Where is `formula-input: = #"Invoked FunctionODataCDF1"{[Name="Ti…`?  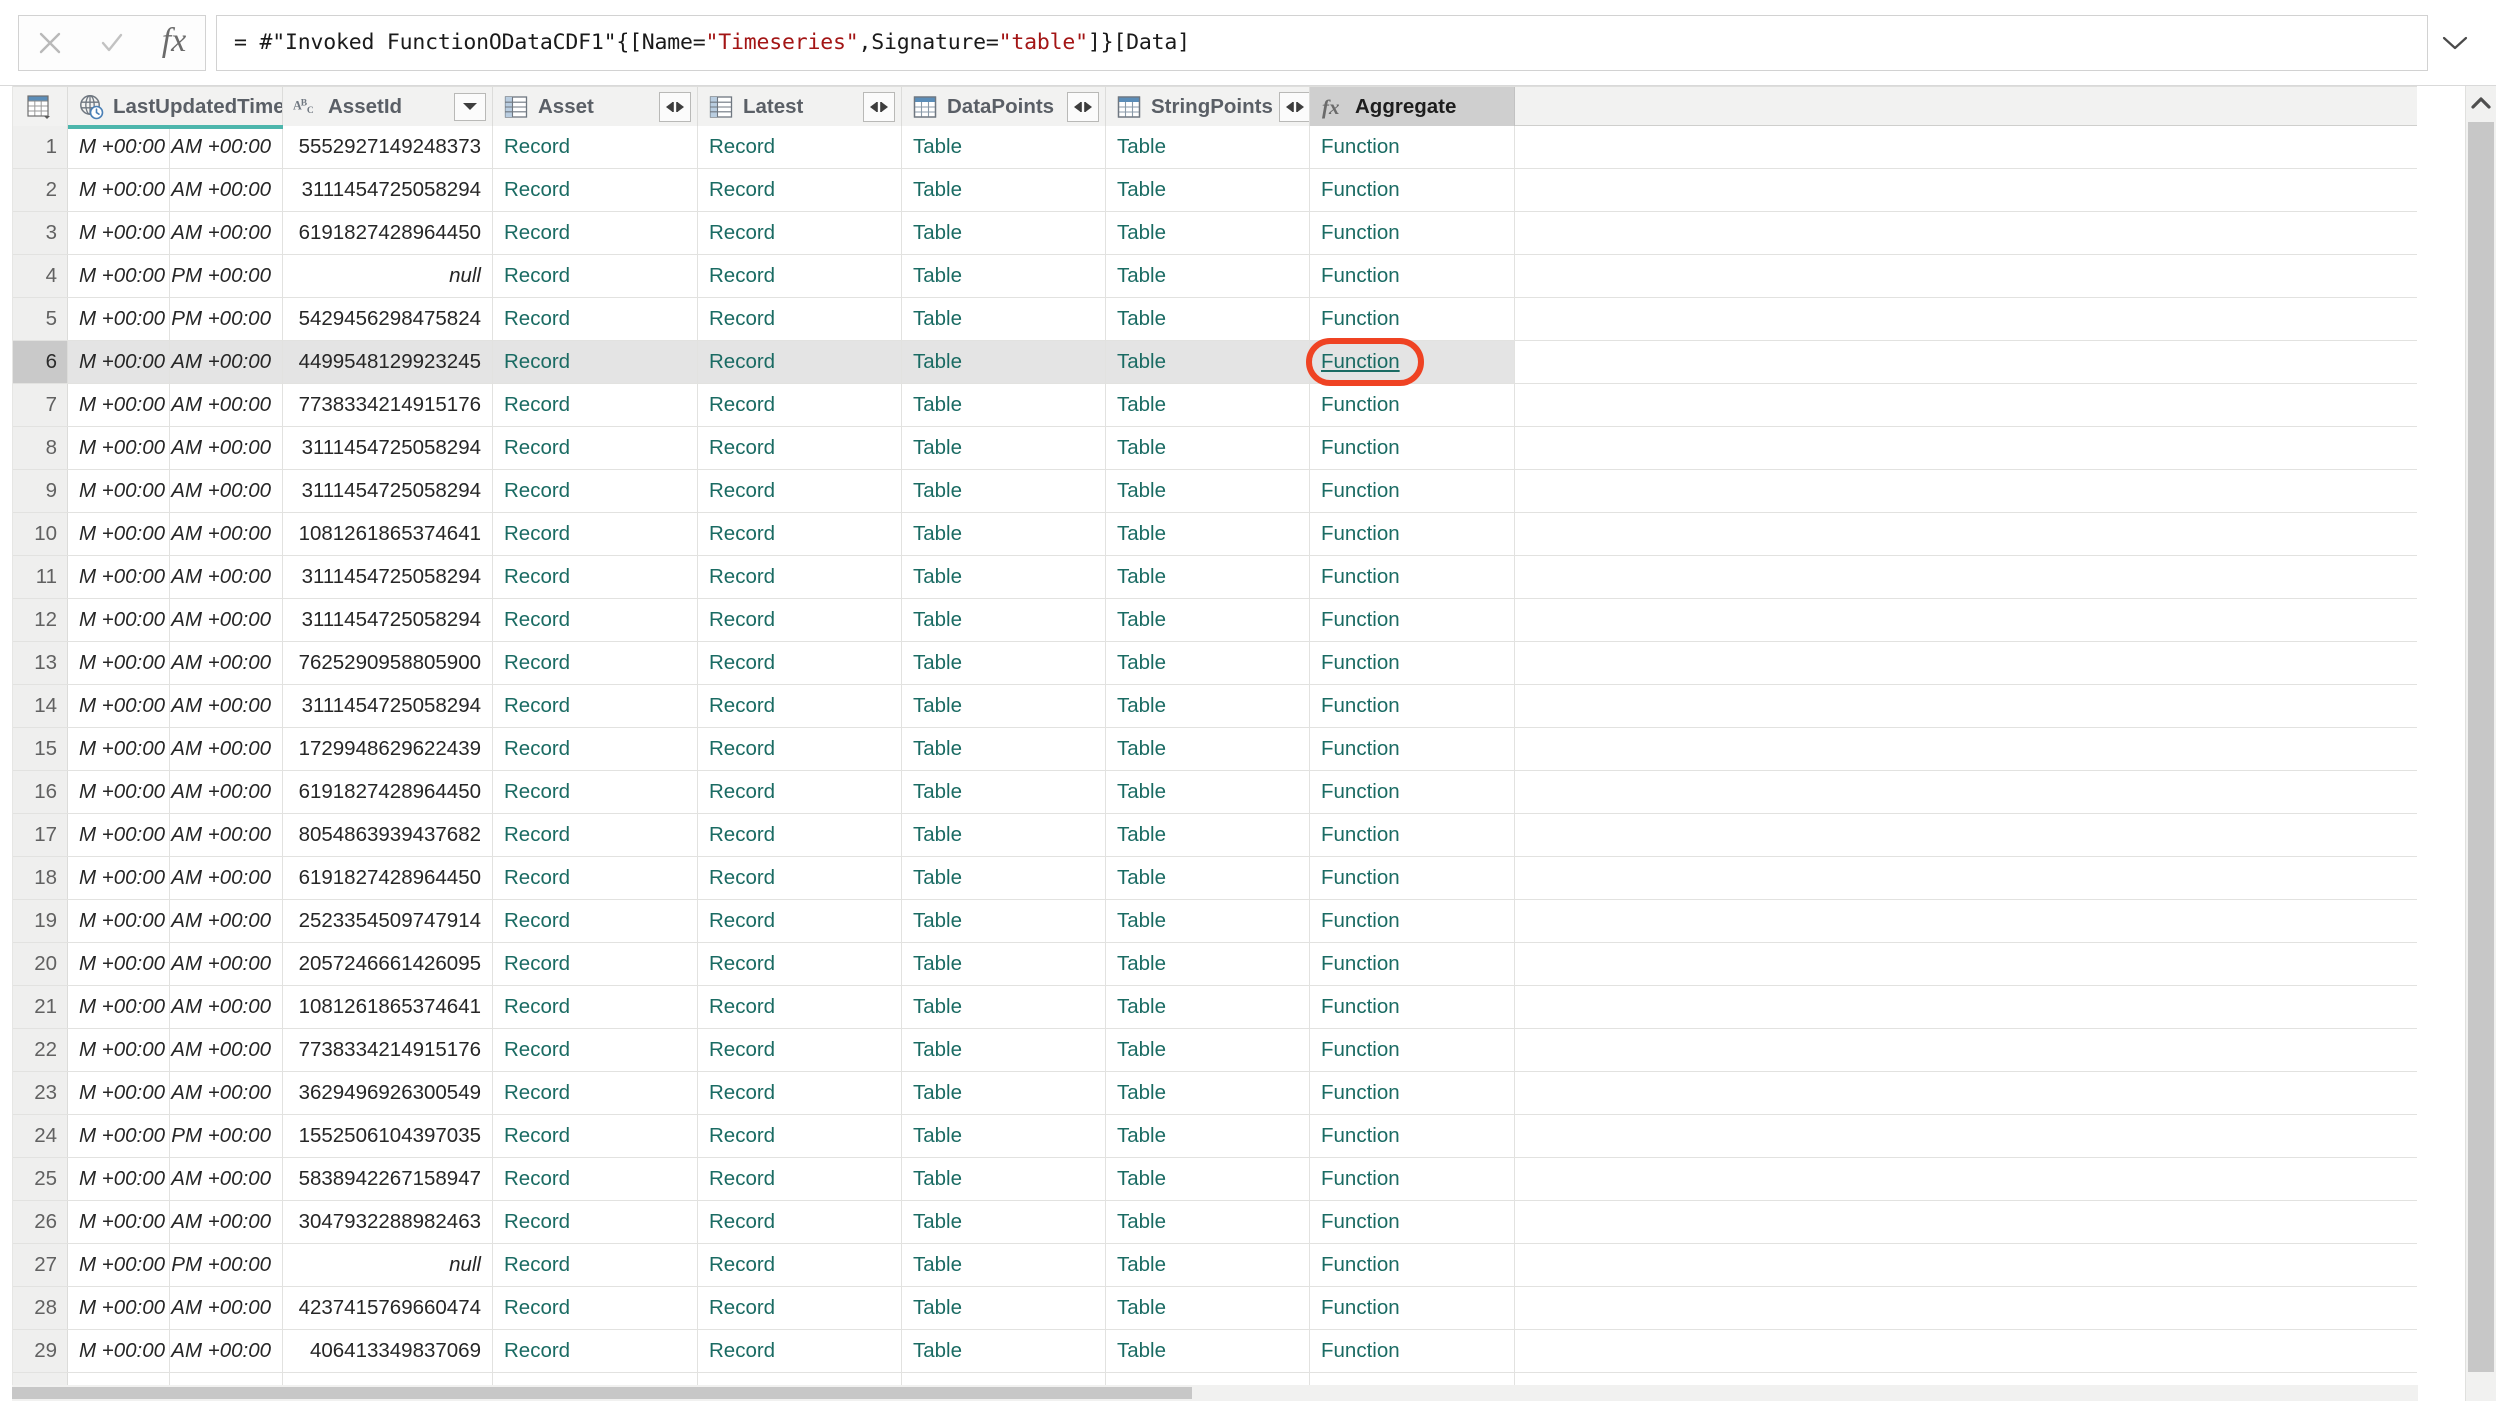 formula-input: = #"Invoked FunctionODataCDF1"{[Name="Ti… is located at coordinates (1322, 42).